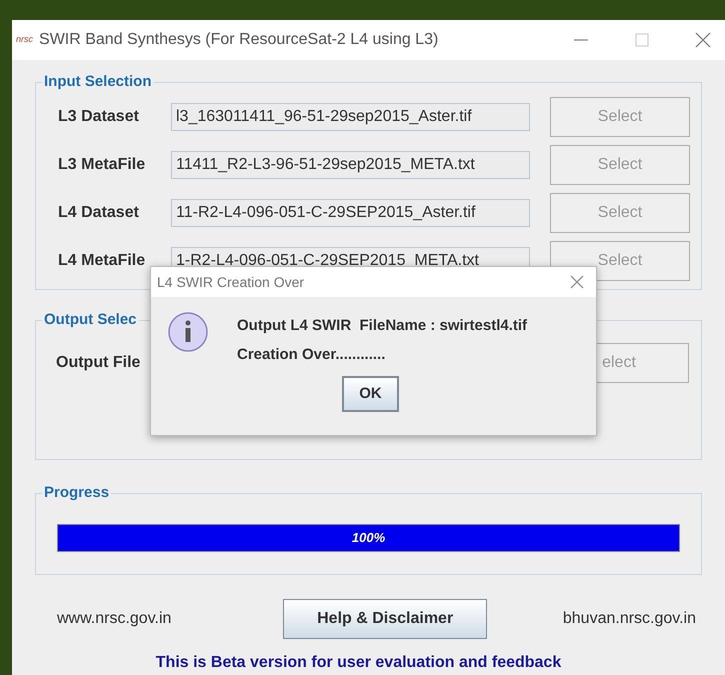 The width and height of the screenshot is (725, 675). I want to click on progress-reading: 100%, so click(368, 538).